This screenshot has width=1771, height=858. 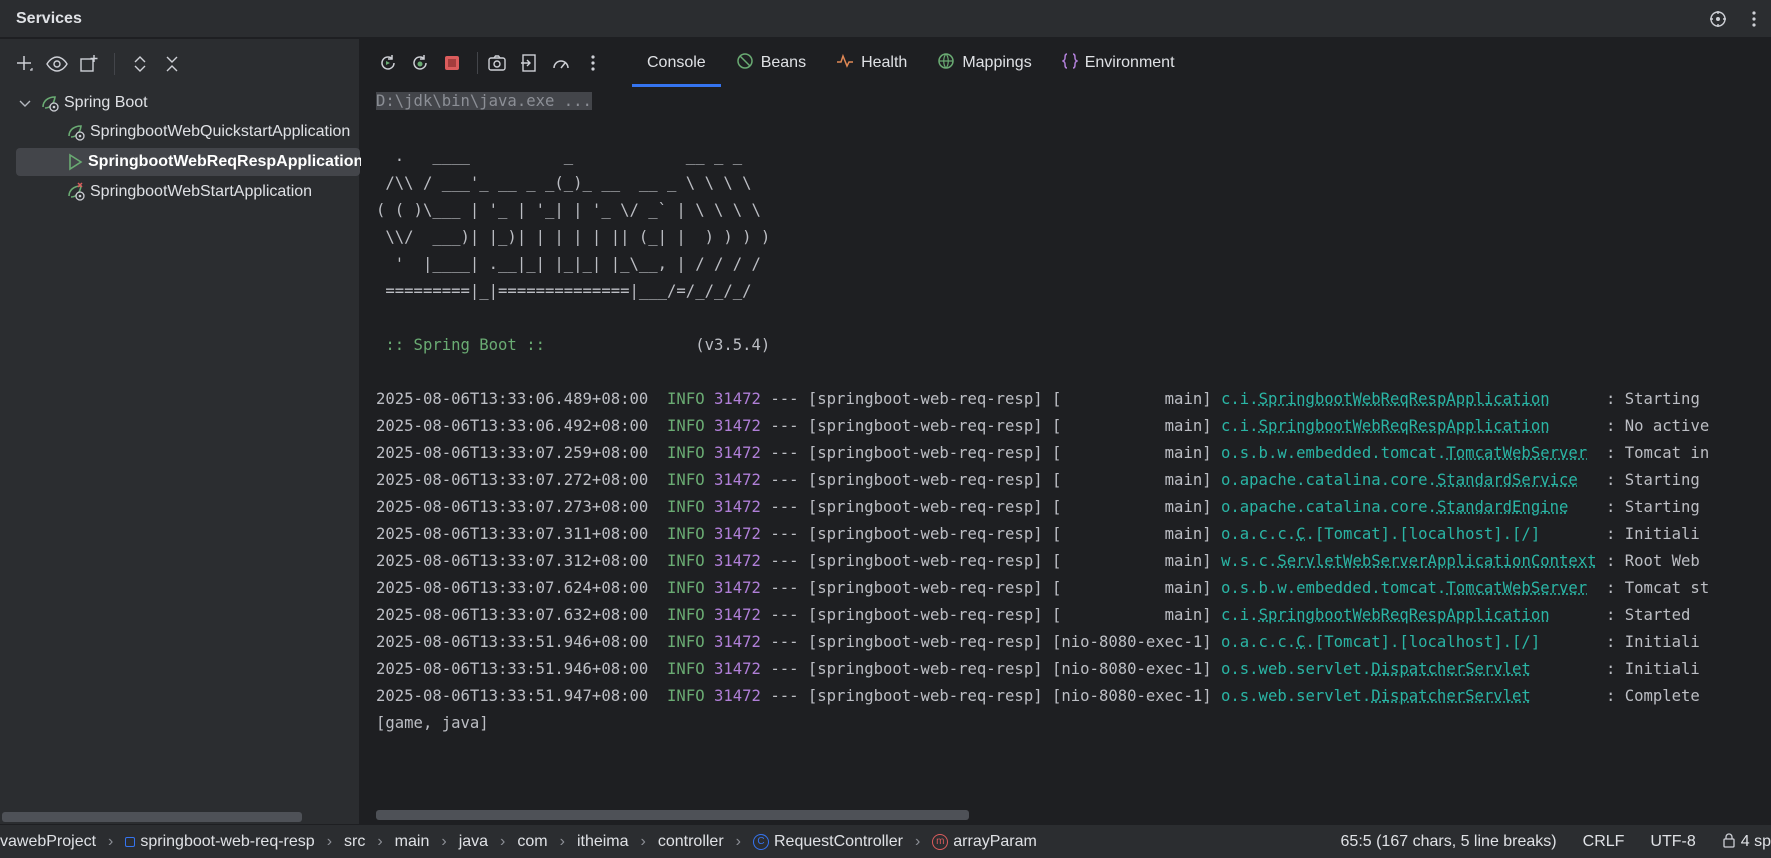 I want to click on spring-boot-app-icon, so click(x=76, y=132).